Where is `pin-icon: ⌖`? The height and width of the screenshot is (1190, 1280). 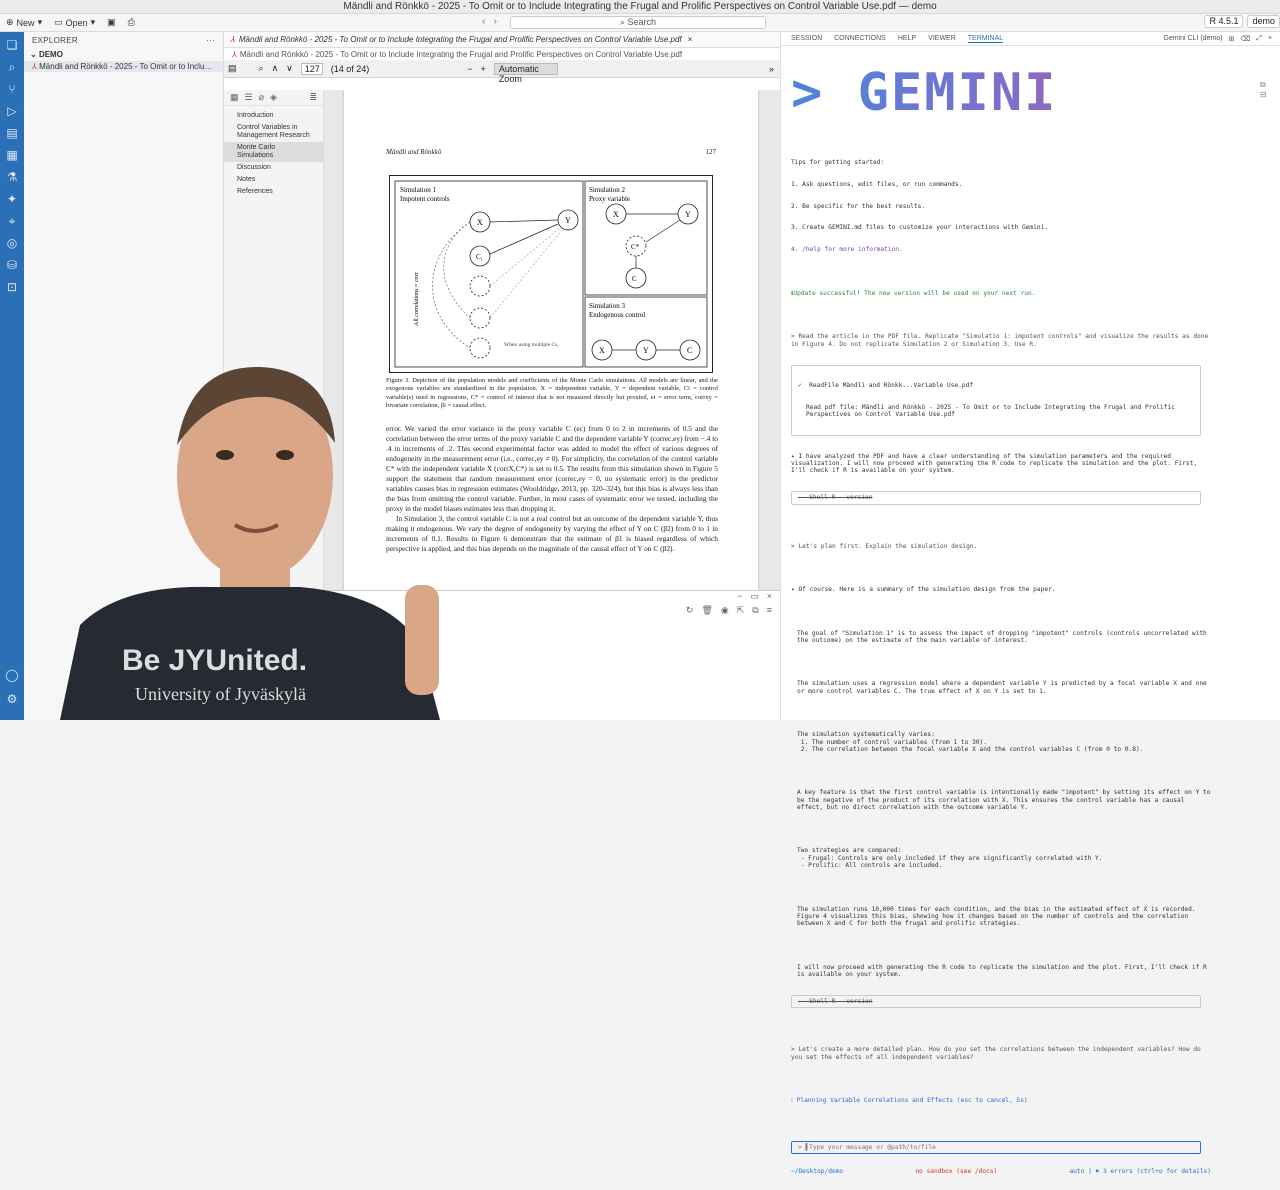 pin-icon: ⌖ is located at coordinates (12, 221).